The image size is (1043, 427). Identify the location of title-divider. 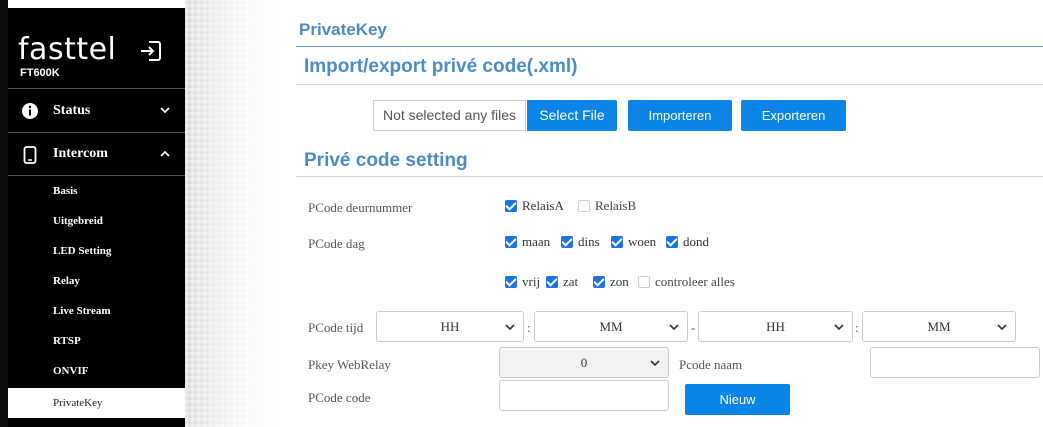
(669, 46).